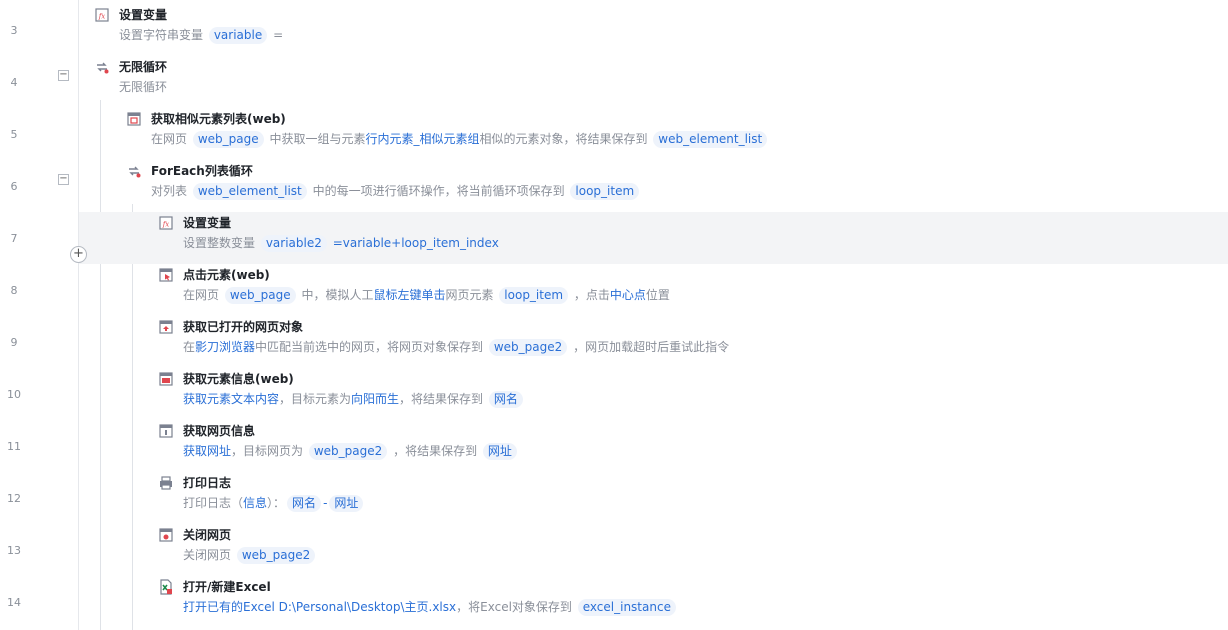 This screenshot has height=630, width=1228. Describe the element at coordinates (166, 587) in the screenshot. I see `excel-icon` at that location.